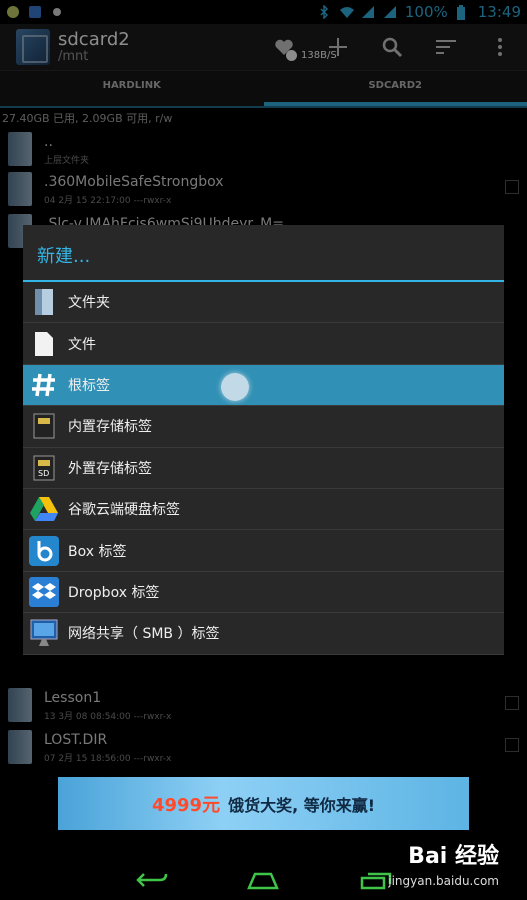 This screenshot has height=900, width=527. Describe the element at coordinates (263, 427) in the screenshot. I see `menu-item-internal-storage: 内置存储标签` at that location.